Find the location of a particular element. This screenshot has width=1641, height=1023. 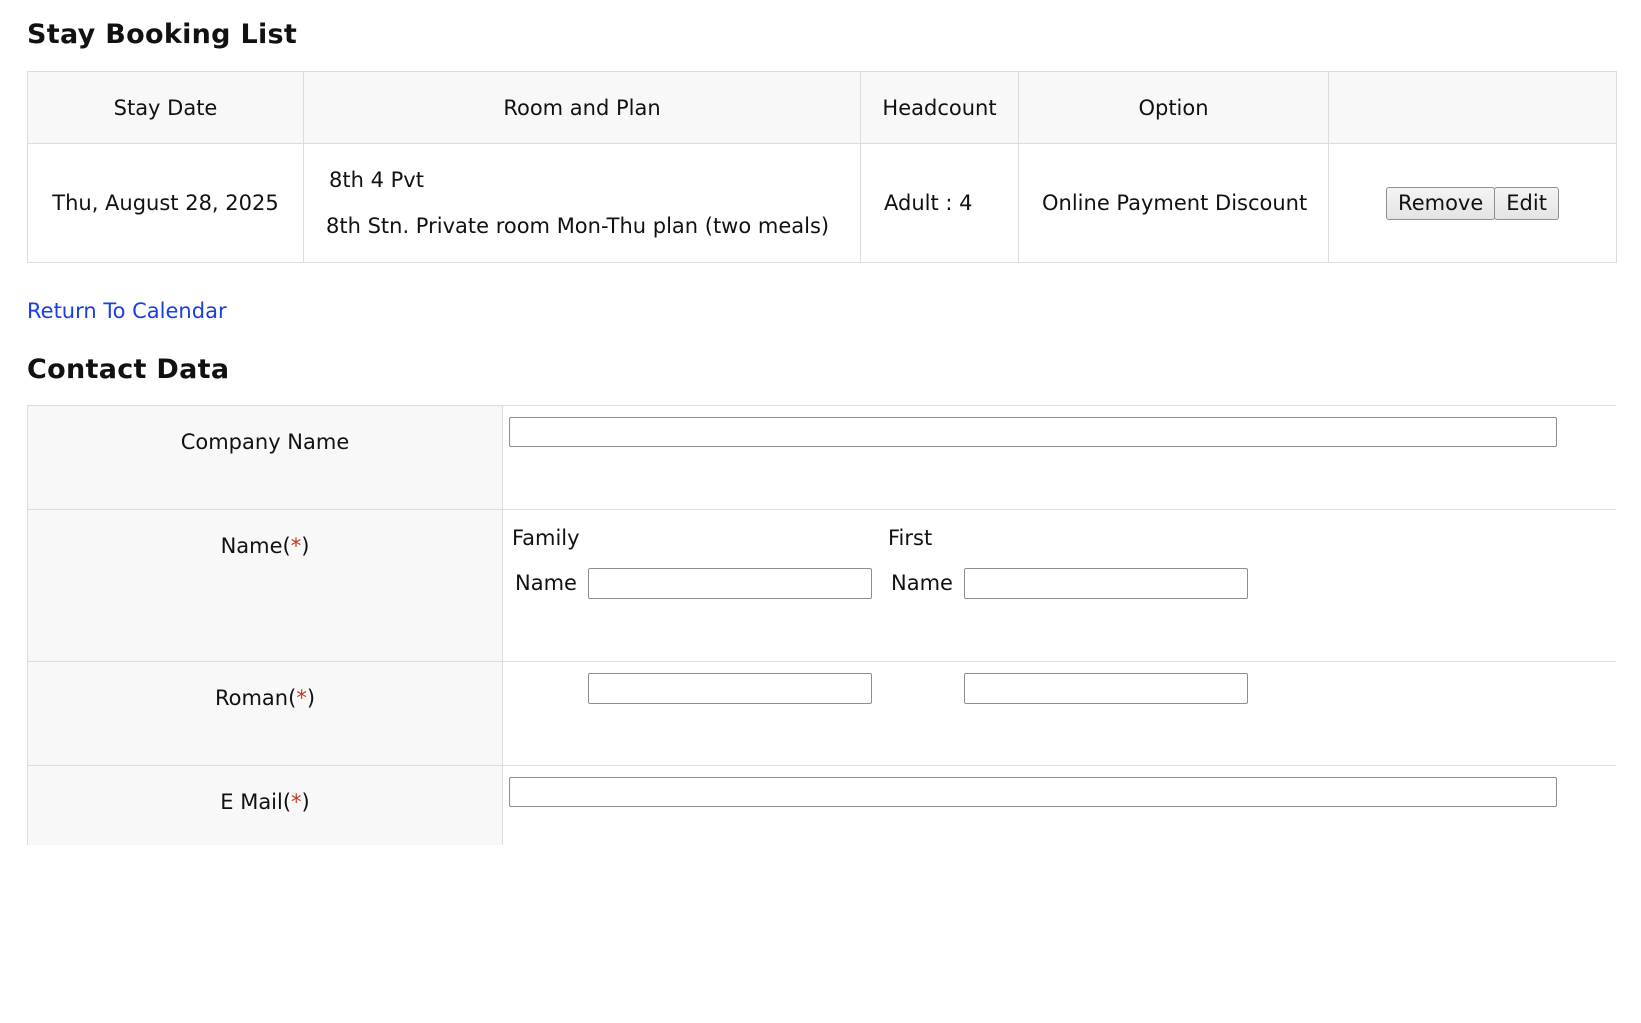

company-field-cell is located at coordinates (1059, 457).